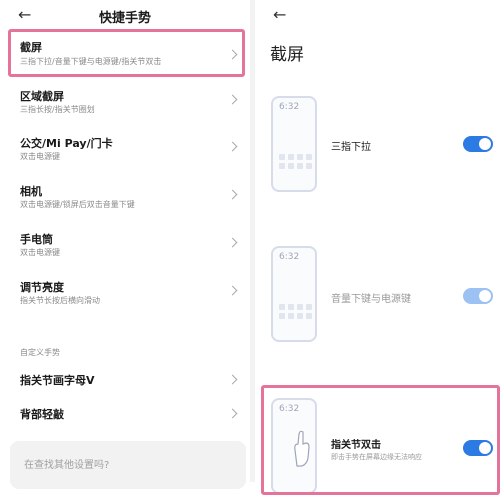  What do you see at coordinates (57, 380) in the screenshot?
I see `setting-item-title: 指关节画字母V` at bounding box center [57, 380].